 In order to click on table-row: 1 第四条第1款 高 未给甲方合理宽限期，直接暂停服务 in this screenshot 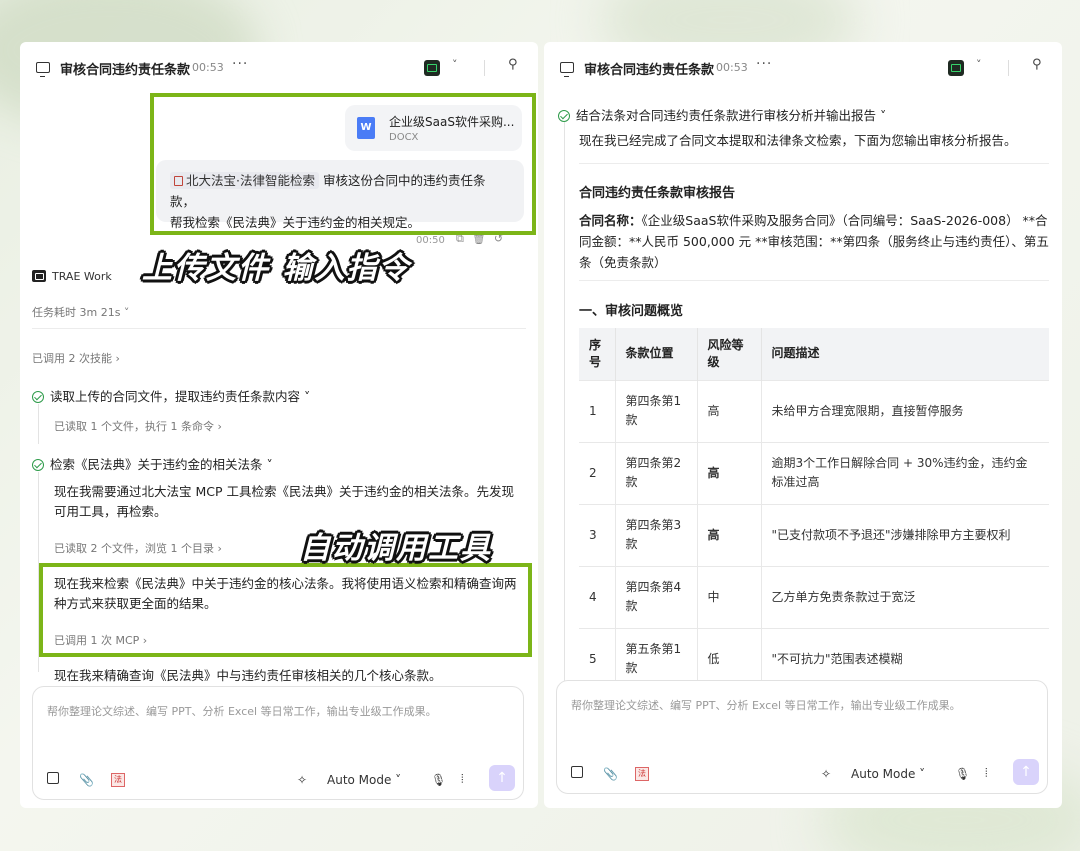, I will do `click(814, 410)`.